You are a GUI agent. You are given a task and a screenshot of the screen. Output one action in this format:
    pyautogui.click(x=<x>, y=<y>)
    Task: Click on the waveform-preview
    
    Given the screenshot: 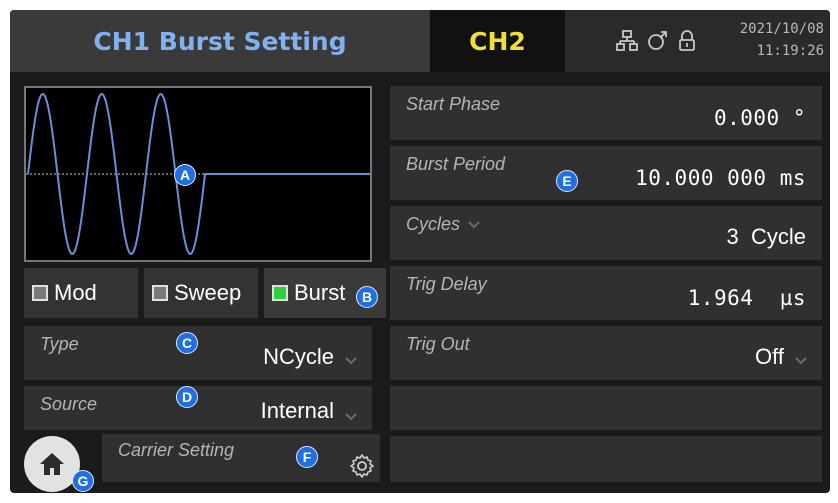 What is the action you would take?
    pyautogui.click(x=198, y=174)
    